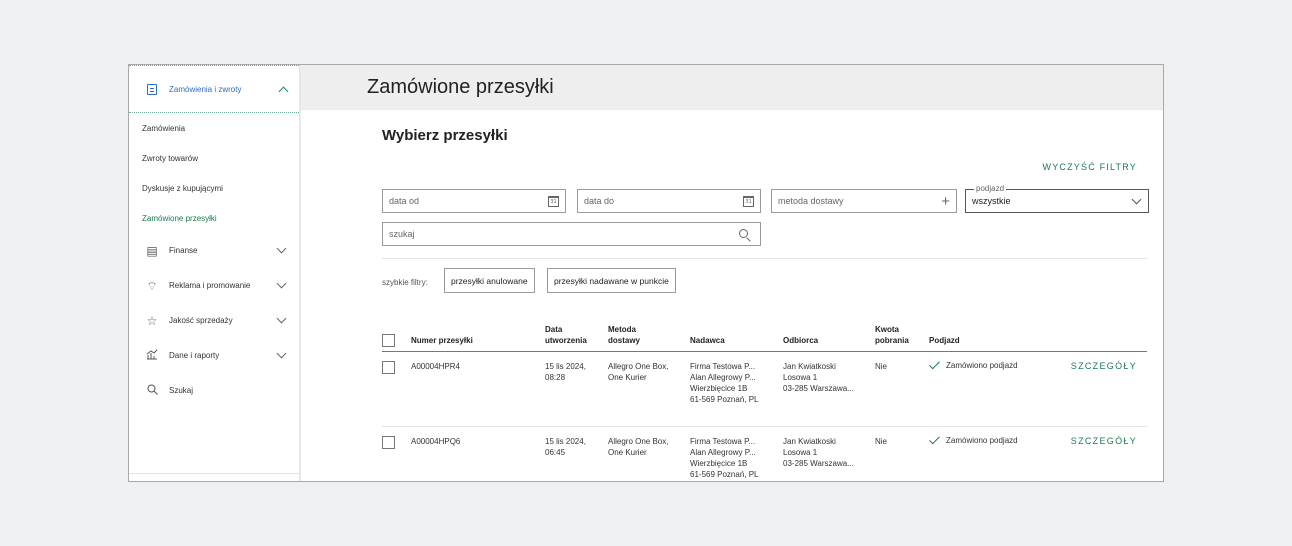  Describe the element at coordinates (990, 188) in the screenshot. I see `pickup-label: podjazd` at that location.